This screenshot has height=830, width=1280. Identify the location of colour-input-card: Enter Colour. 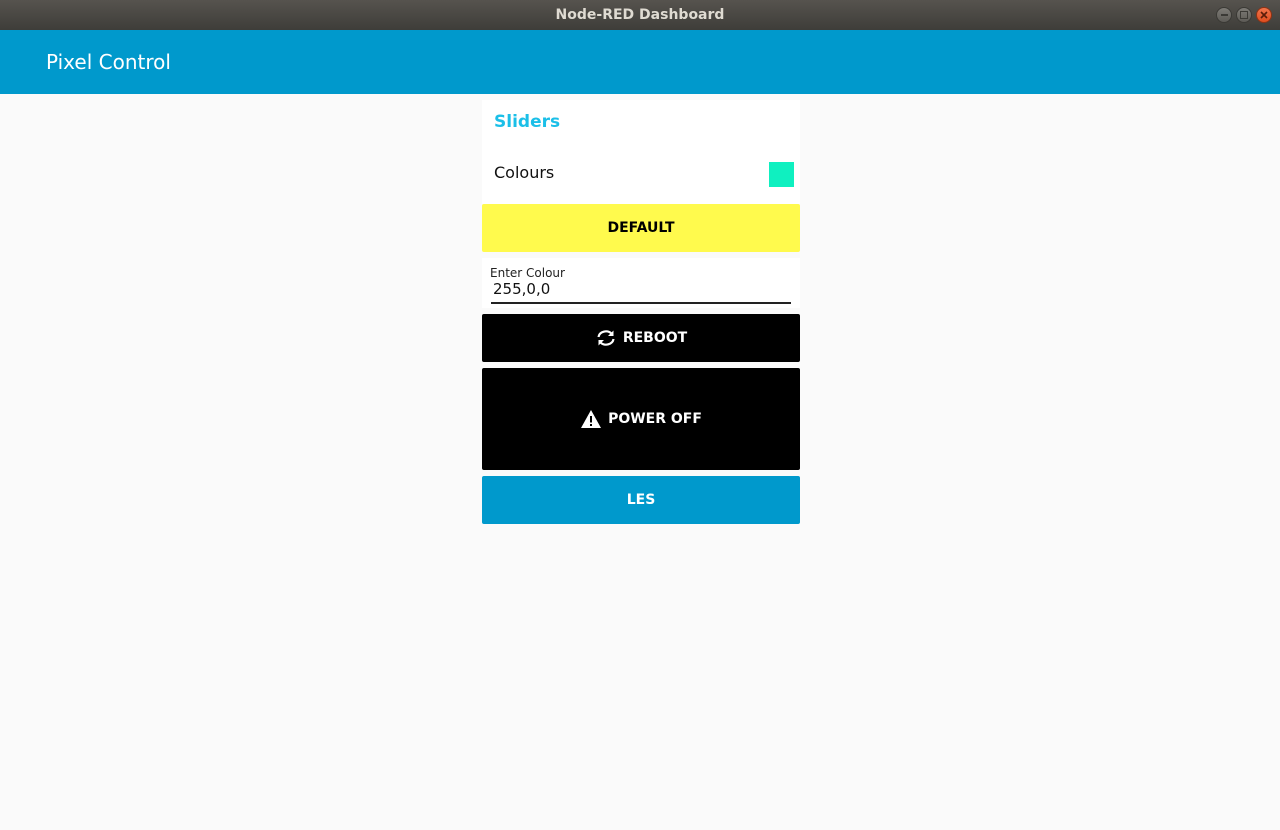
(641, 283).